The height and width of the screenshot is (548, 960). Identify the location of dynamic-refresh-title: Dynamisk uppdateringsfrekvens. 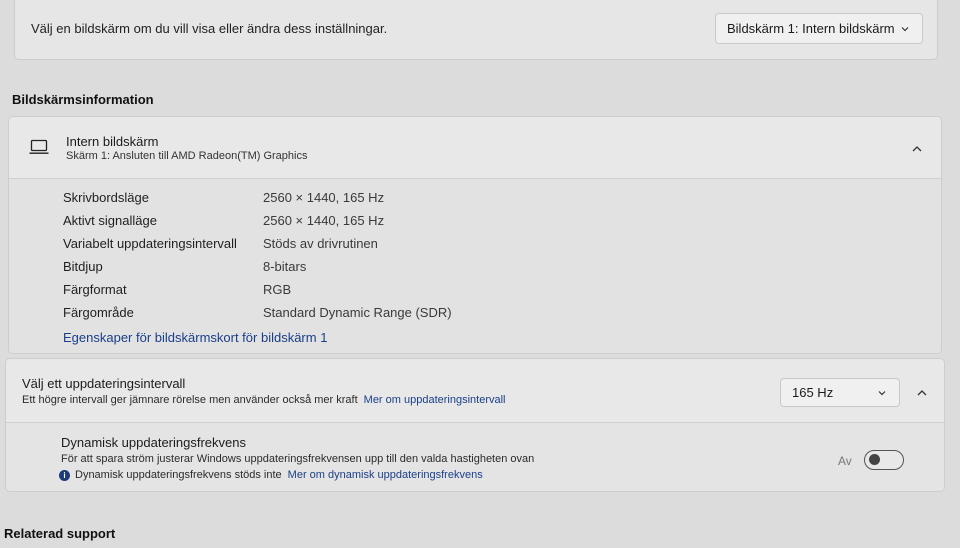
(153, 442).